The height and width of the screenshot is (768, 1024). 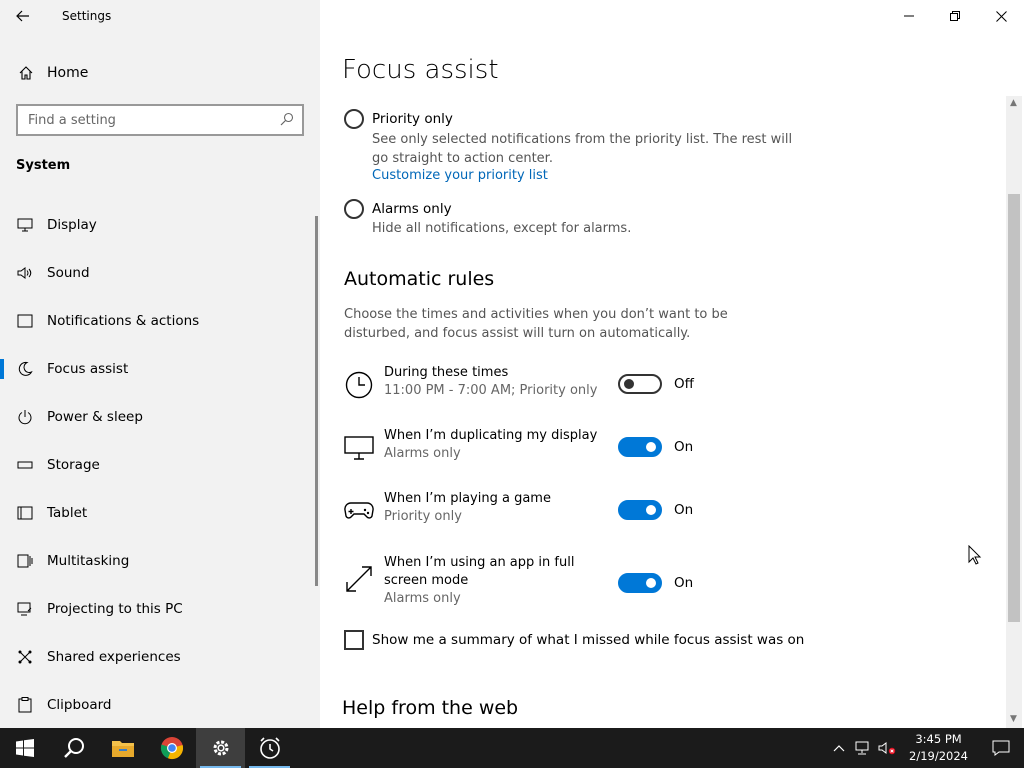 I want to click on scrollbar-thumb, so click(x=1014, y=408).